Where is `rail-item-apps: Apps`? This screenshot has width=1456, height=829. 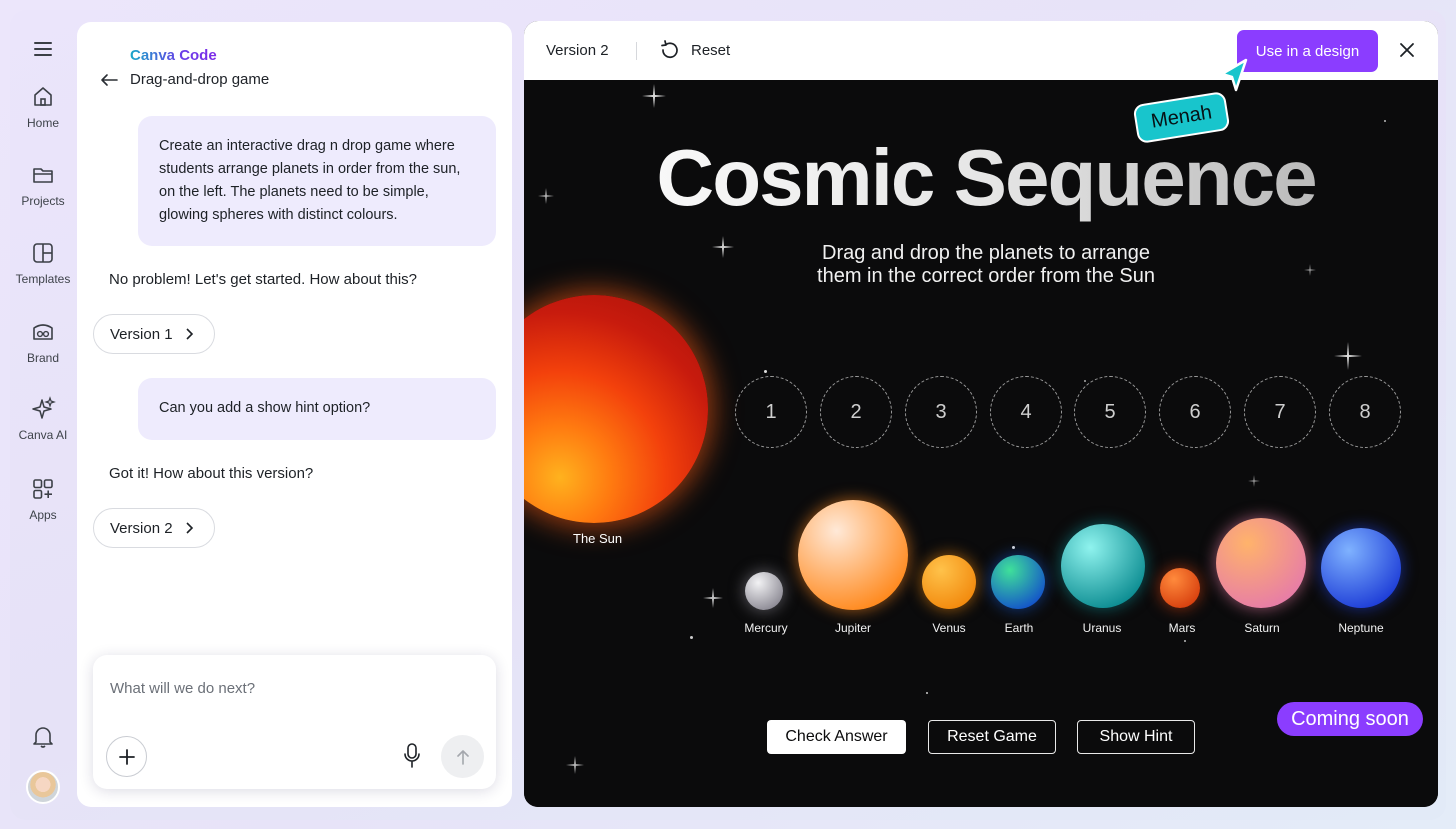
rail-item-apps: Apps is located at coordinates (43, 499).